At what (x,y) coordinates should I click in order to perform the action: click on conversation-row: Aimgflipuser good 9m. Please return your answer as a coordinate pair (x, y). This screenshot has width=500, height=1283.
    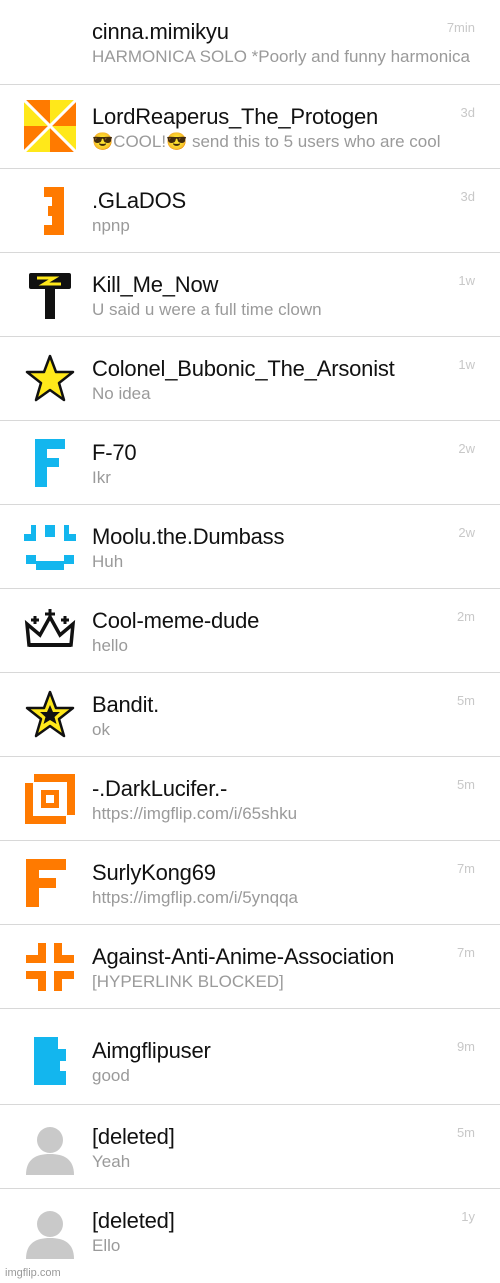
    Looking at the image, I should click on (250, 1057).